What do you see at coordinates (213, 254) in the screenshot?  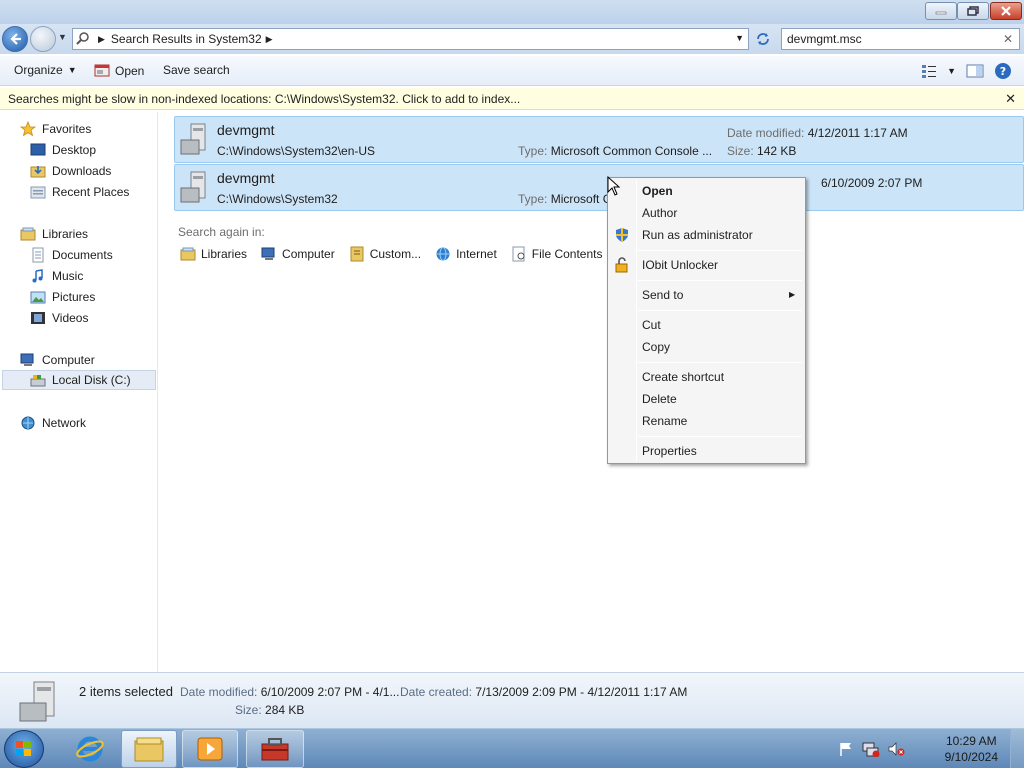 I see `search-again-libraries: Libraries` at bounding box center [213, 254].